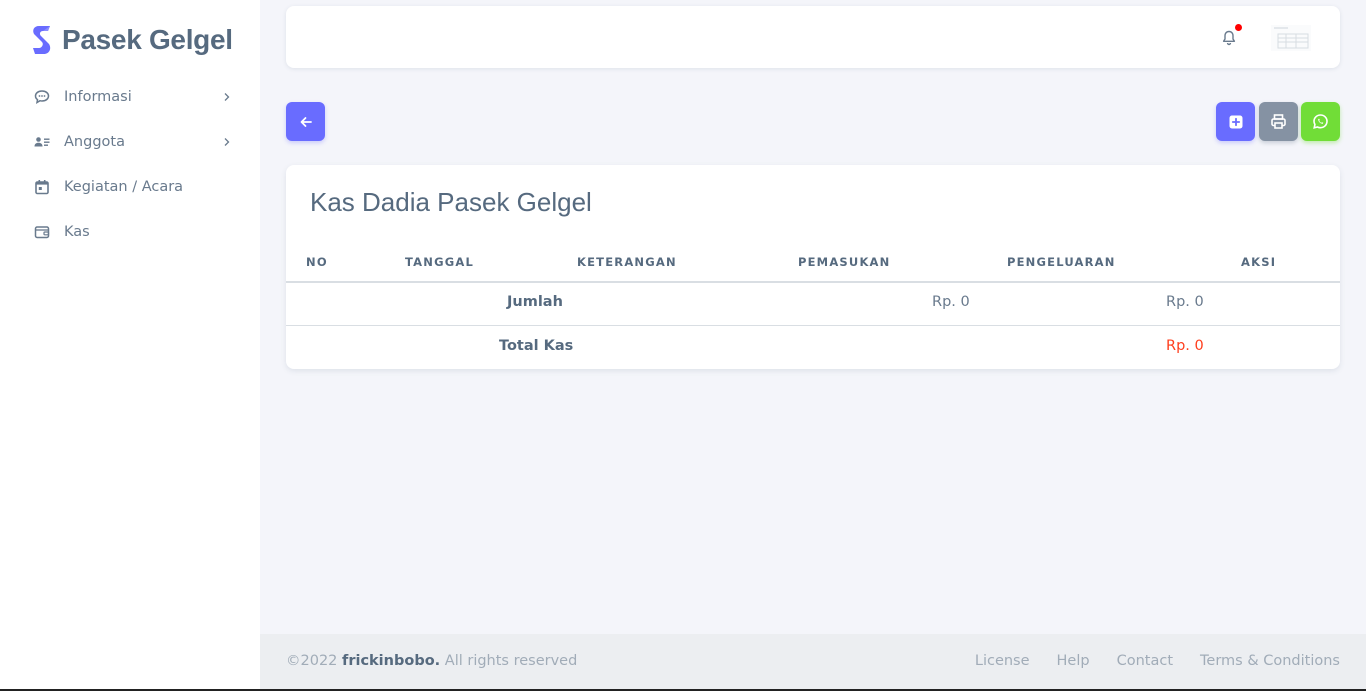  Describe the element at coordinates (1073, 661) in the screenshot. I see `footer-link-help: Help` at that location.